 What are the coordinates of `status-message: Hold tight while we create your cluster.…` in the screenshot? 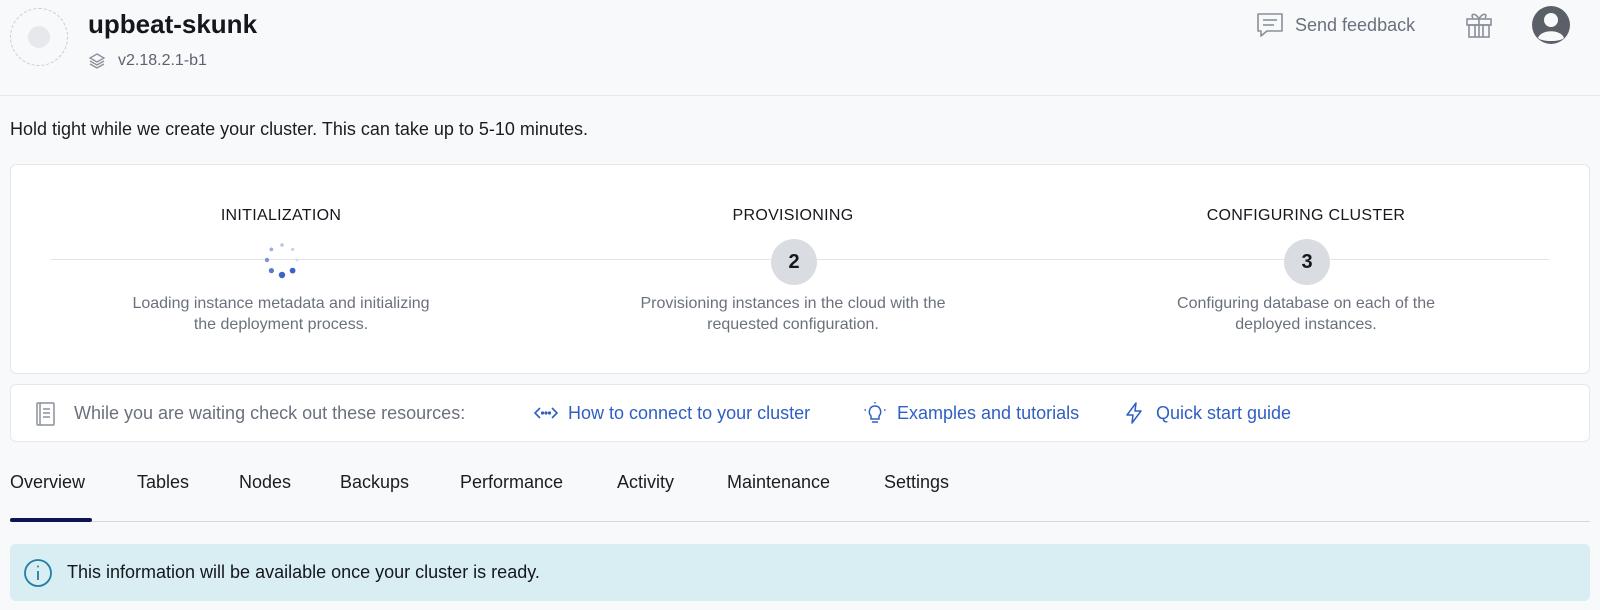 It's located at (299, 129).